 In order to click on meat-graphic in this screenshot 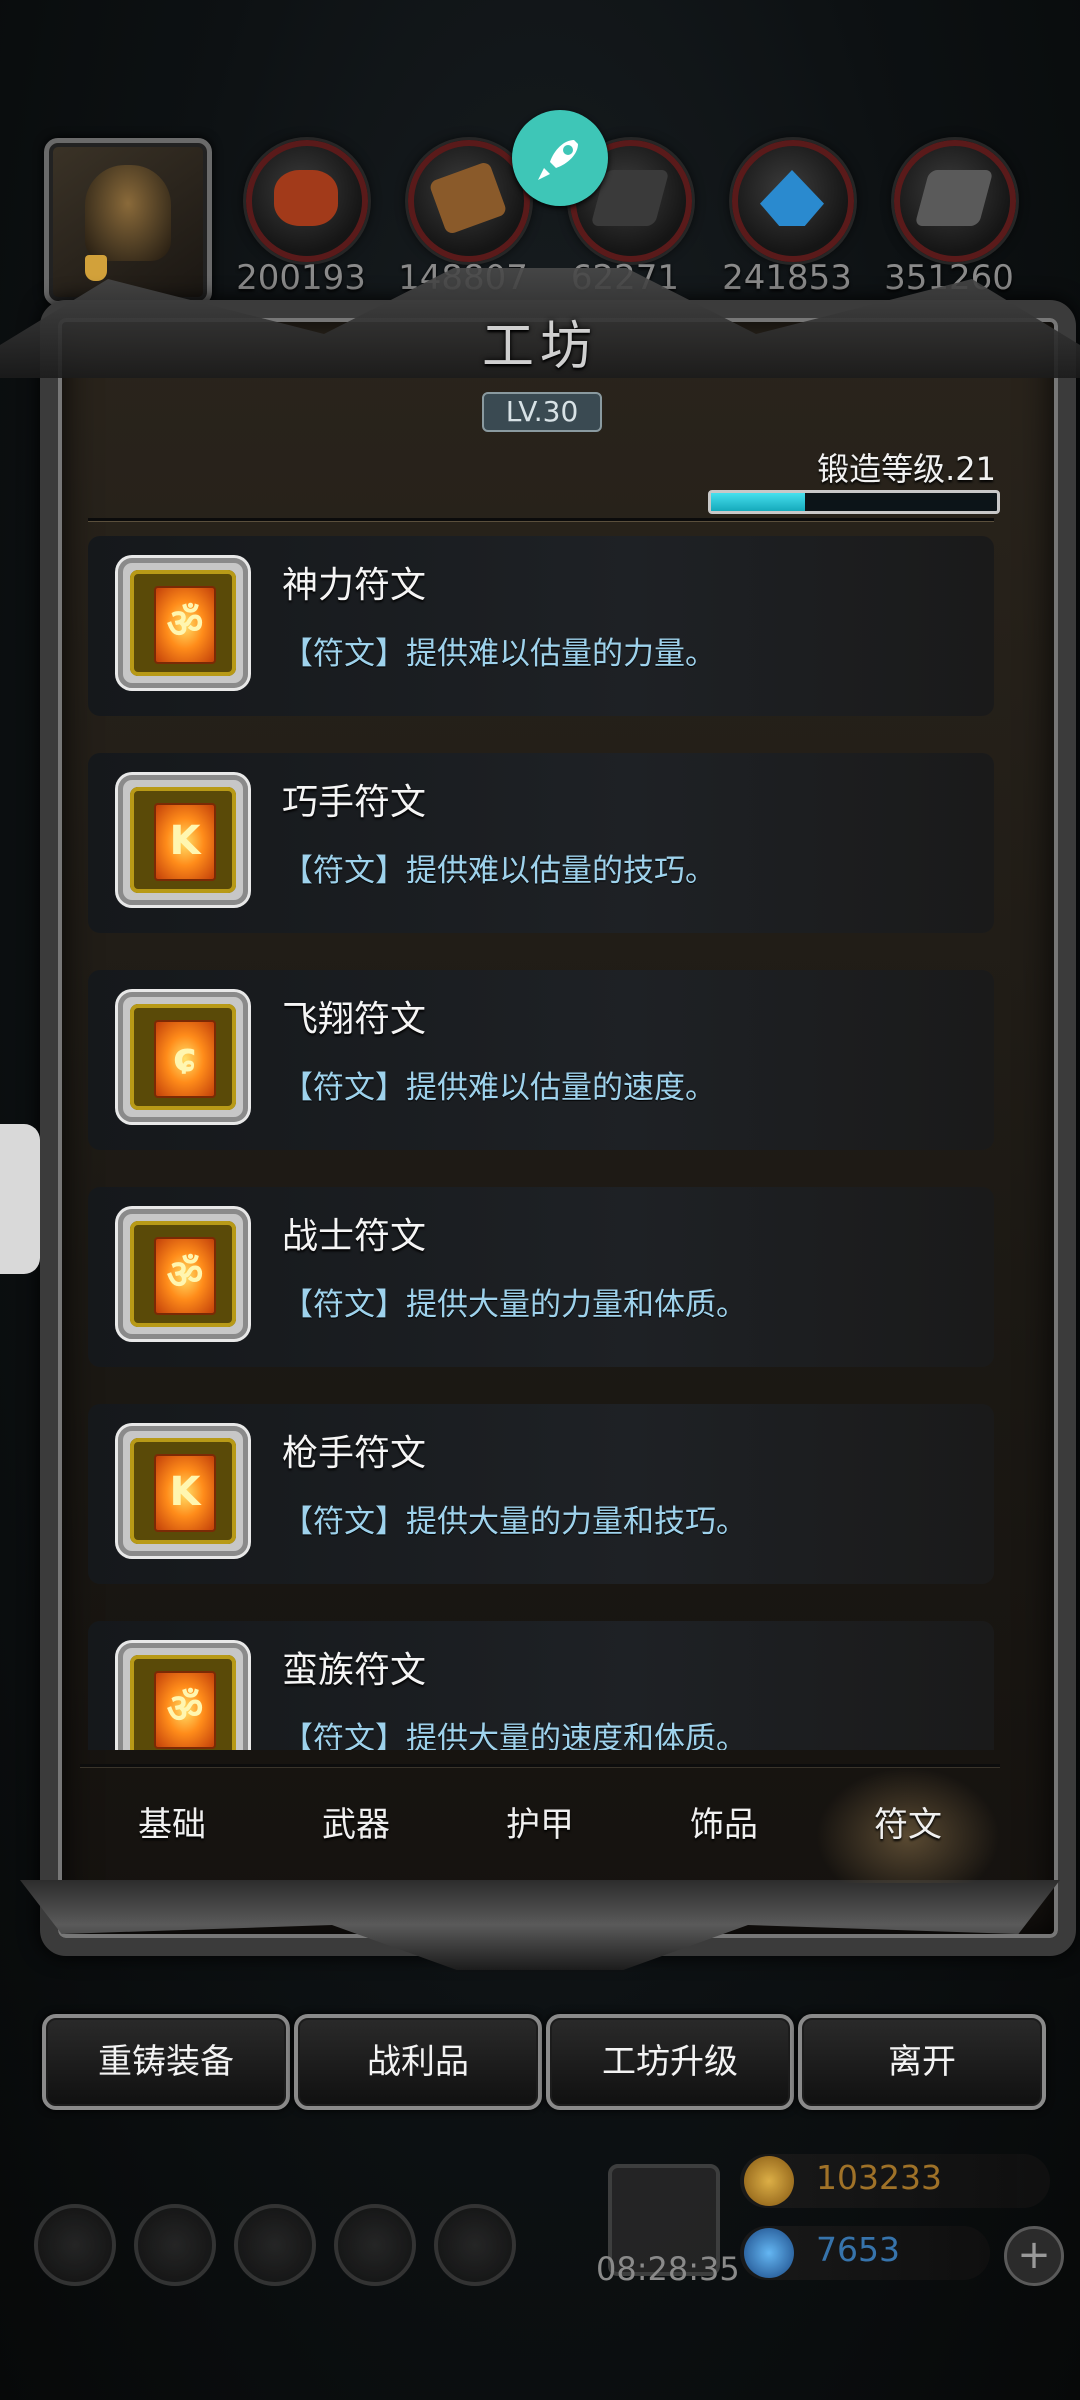, I will do `click(306, 198)`.